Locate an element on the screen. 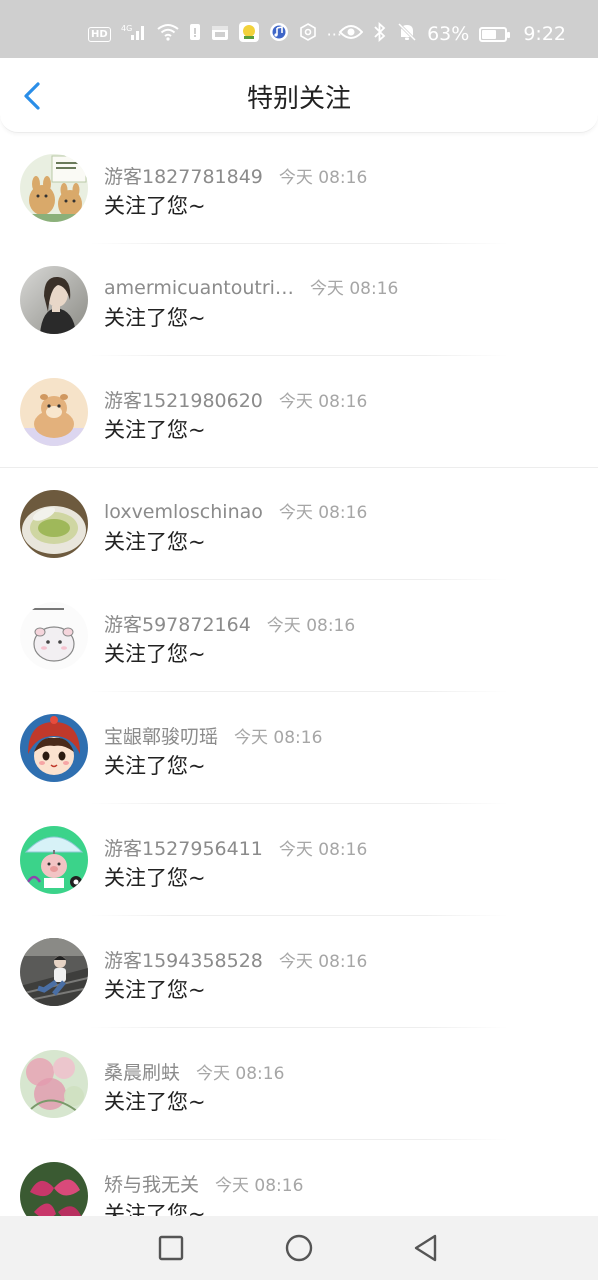  list-item: 游客597872164 今天 08:16 关注了您~ is located at coordinates (299, 636).